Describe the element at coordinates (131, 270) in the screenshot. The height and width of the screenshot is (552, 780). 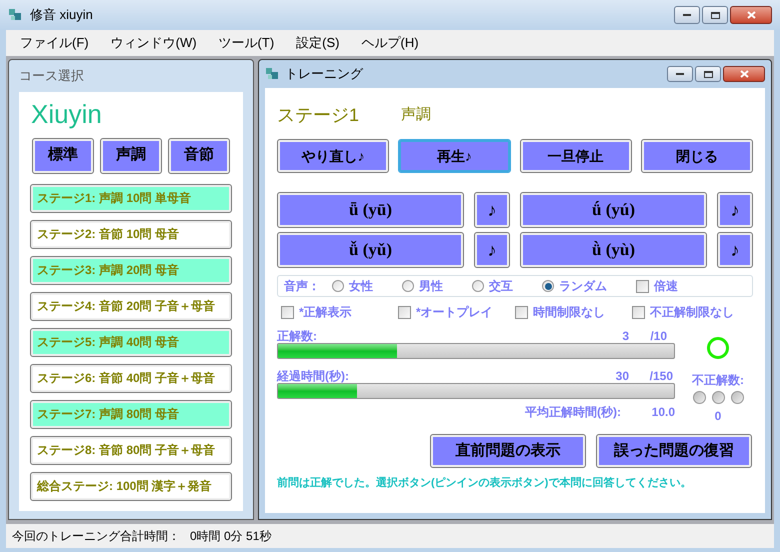
I see `stage-button: ステージ3: 声調 20問 母音` at that location.